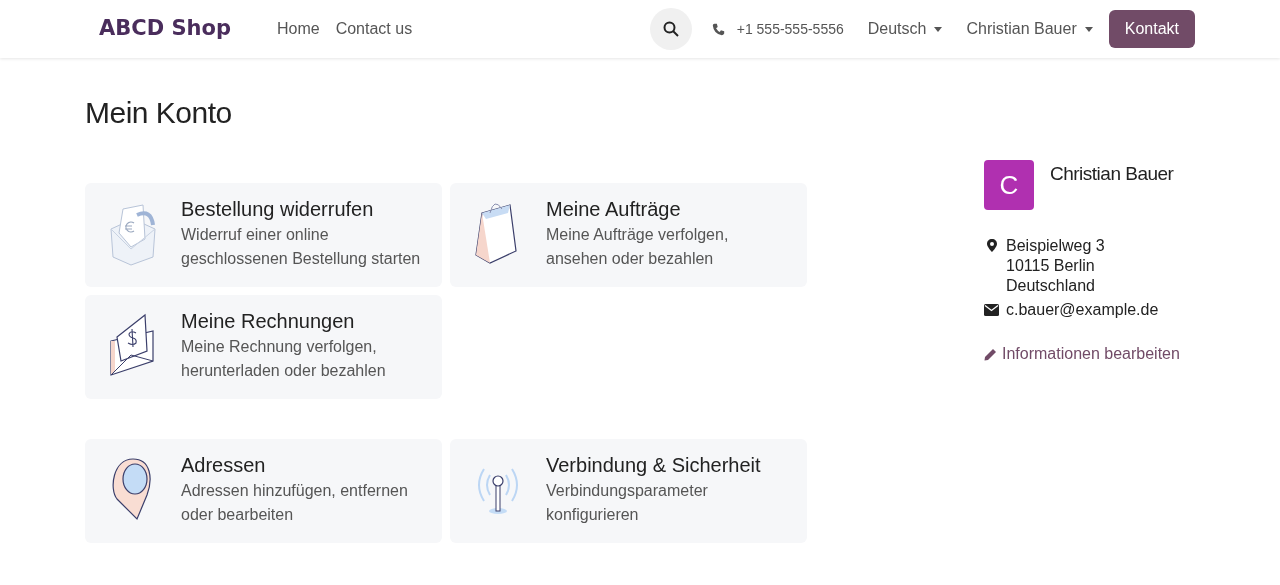 This screenshot has height=585, width=1280. I want to click on profile-name: Christian Bauer, so click(1112, 174).